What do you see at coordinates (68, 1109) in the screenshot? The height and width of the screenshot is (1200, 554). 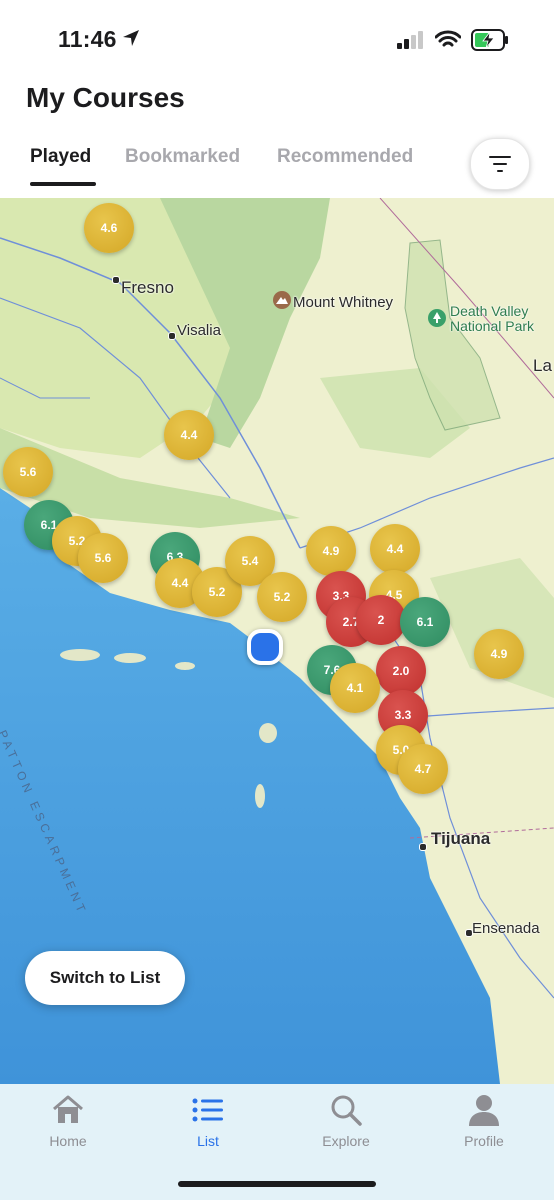 I see `home-icon` at bounding box center [68, 1109].